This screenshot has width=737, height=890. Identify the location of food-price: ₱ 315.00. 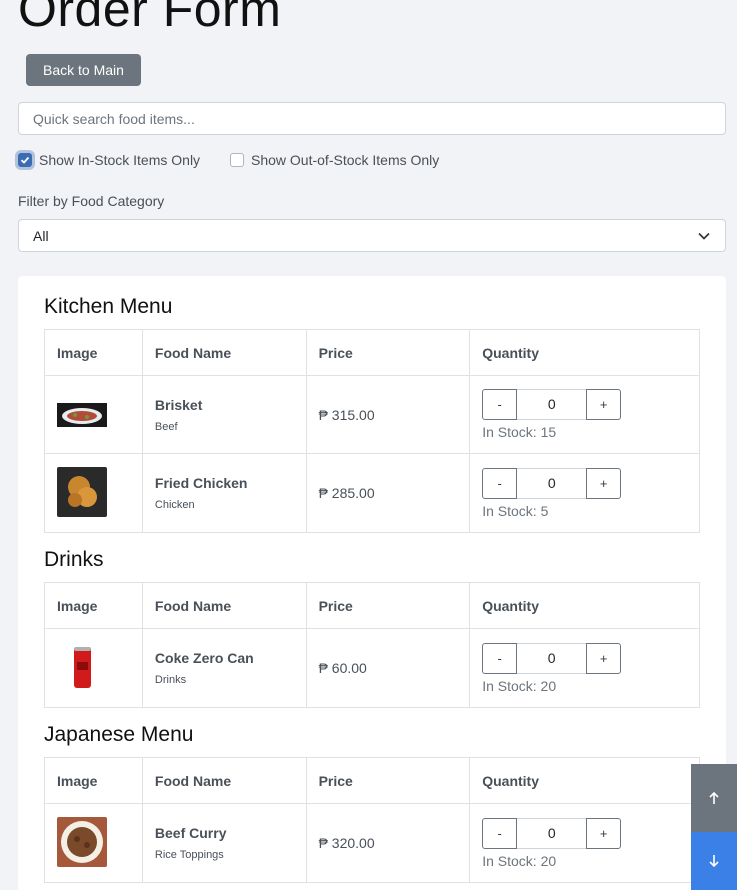
(346, 414).